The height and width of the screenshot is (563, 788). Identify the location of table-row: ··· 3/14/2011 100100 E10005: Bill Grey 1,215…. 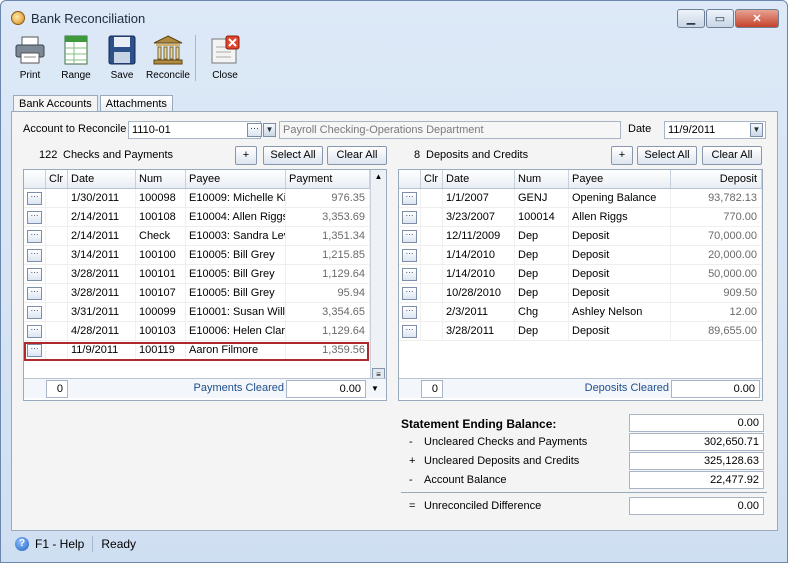
(197, 255).